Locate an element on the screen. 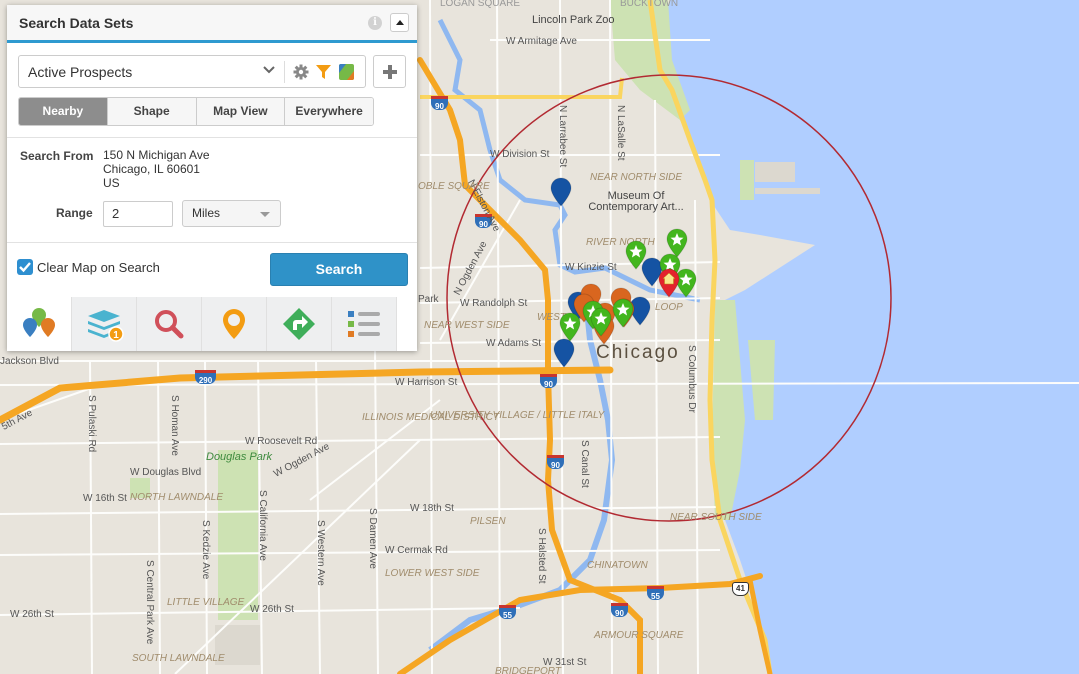 The image size is (1079, 674). search-from-address: 150 N Michigan Ave Chicago, IL 60601 US is located at coordinates (156, 169).